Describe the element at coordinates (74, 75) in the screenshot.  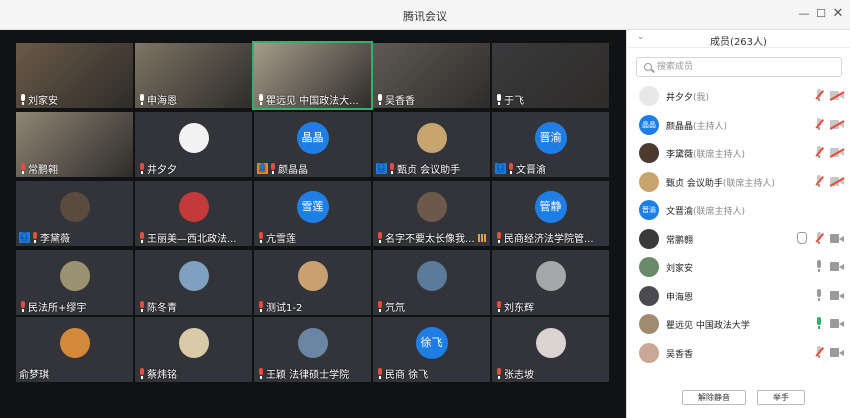
I see `participant-tile: 刘家安` at that location.